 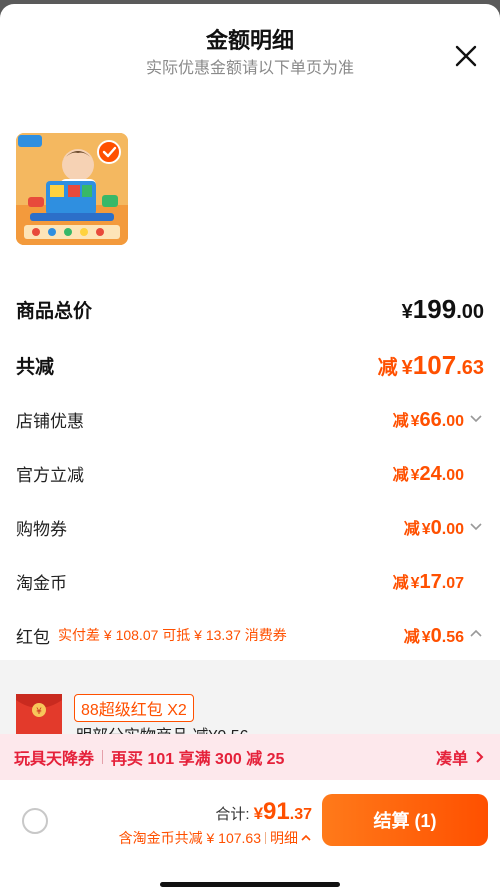 I want to click on discount-row-official: 官方立减 减 ¥ 24 .00, so click(x=250, y=473).